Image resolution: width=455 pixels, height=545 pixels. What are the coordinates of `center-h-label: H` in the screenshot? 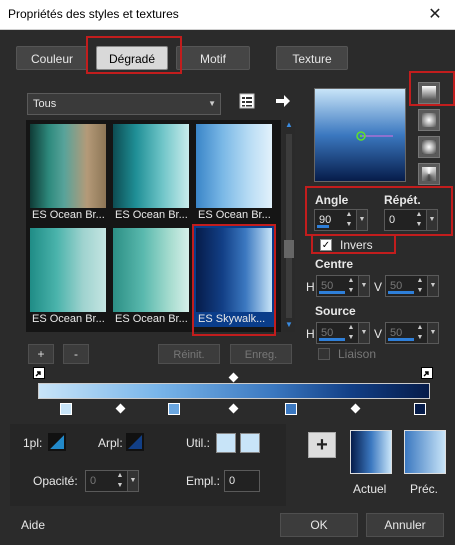 It's located at (310, 287).